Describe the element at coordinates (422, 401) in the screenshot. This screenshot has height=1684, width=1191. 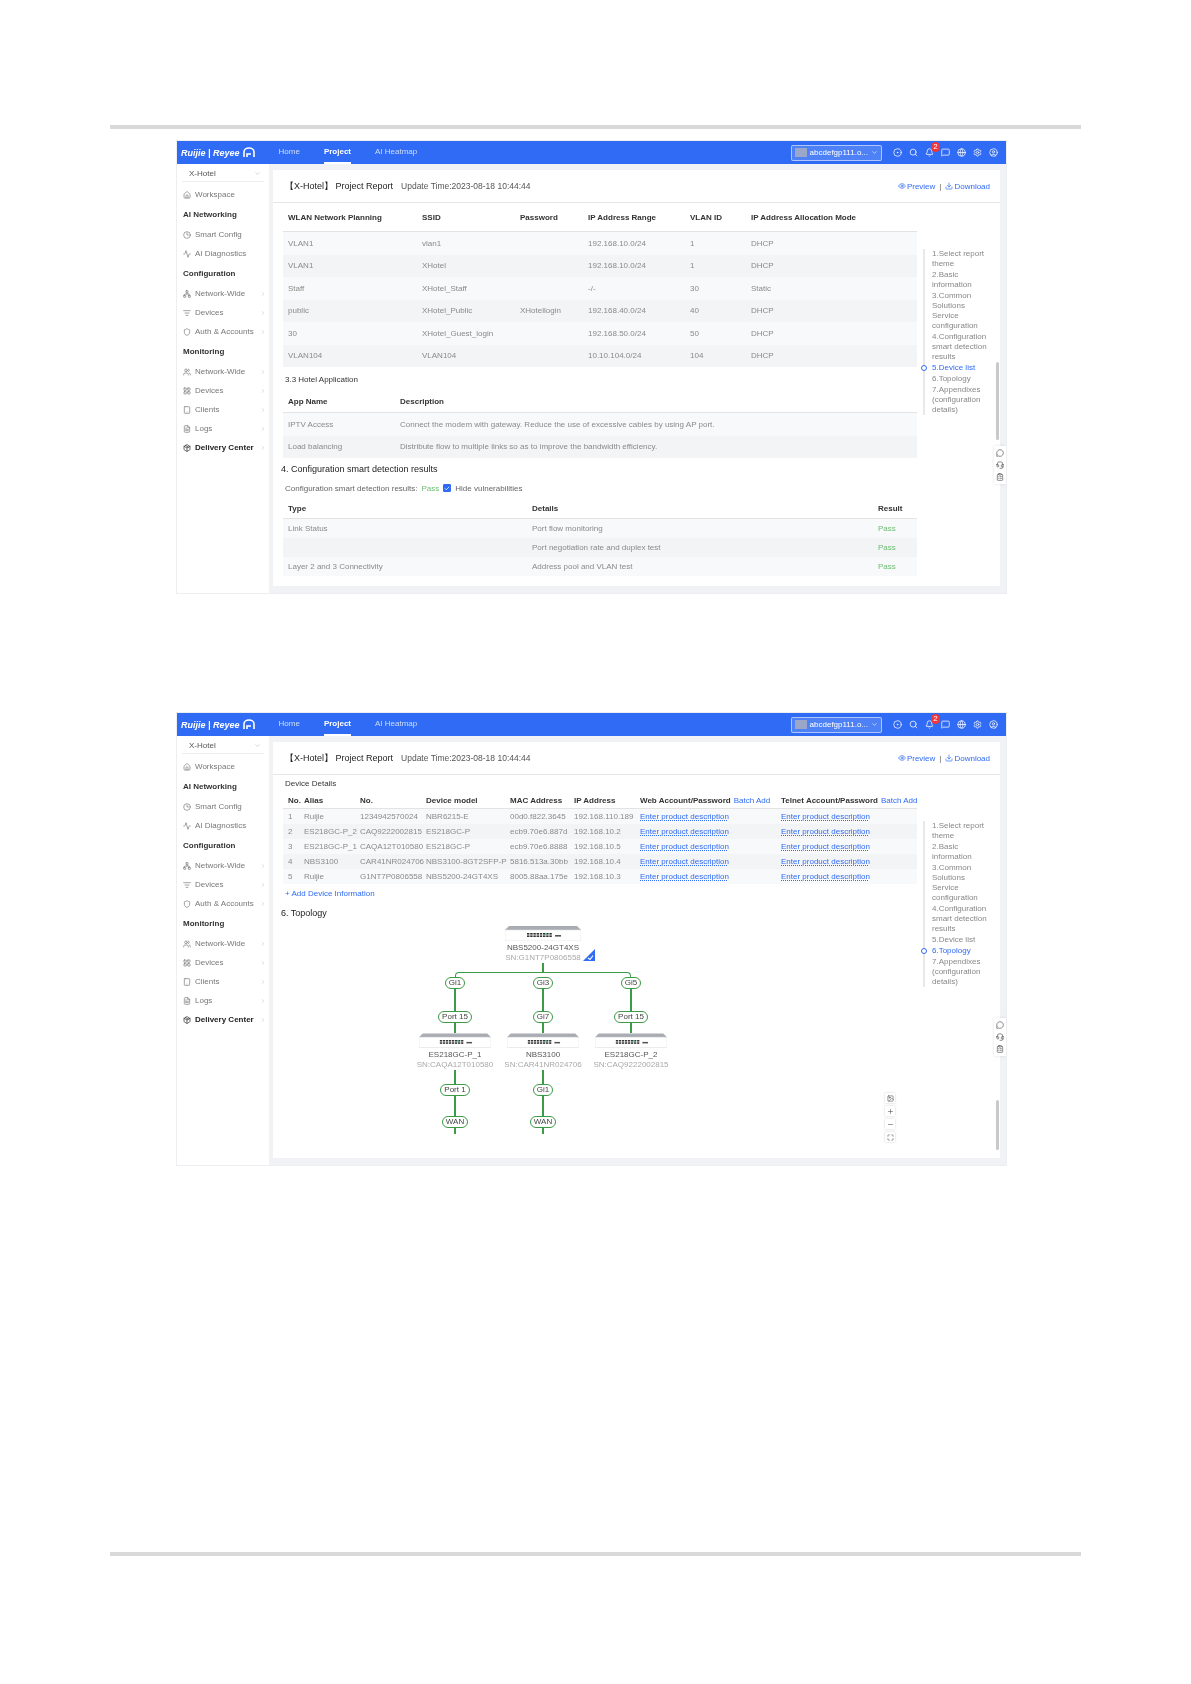
I see `column-header: Description` at that location.